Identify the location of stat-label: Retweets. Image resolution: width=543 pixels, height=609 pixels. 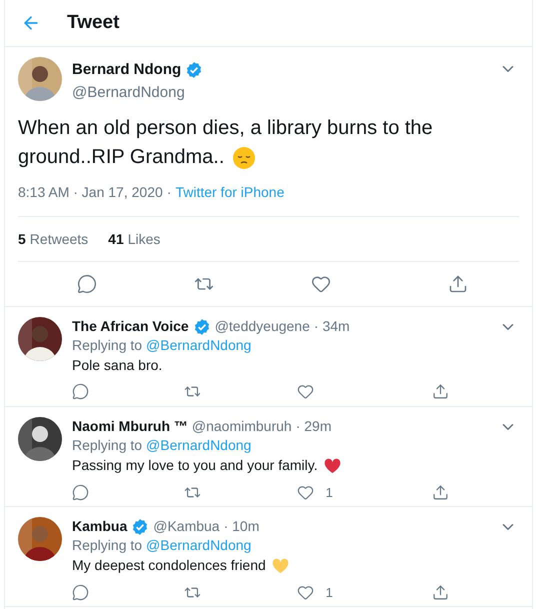
(59, 239).